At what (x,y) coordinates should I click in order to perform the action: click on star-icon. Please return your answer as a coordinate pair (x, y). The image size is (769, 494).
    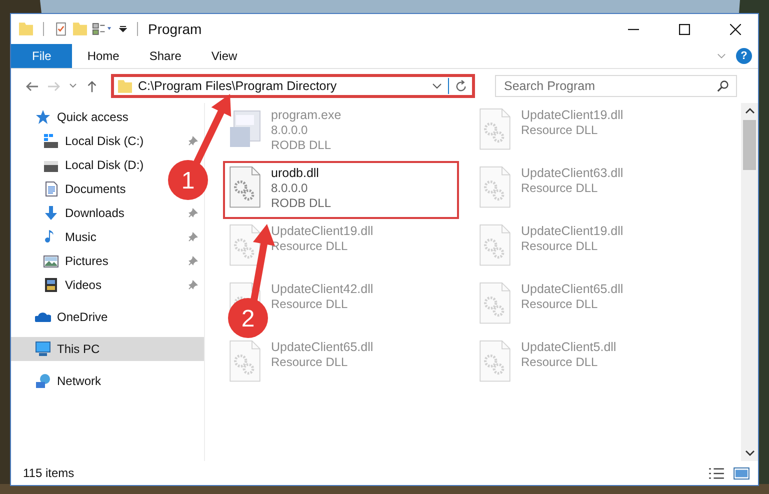
    Looking at the image, I should click on (43, 117).